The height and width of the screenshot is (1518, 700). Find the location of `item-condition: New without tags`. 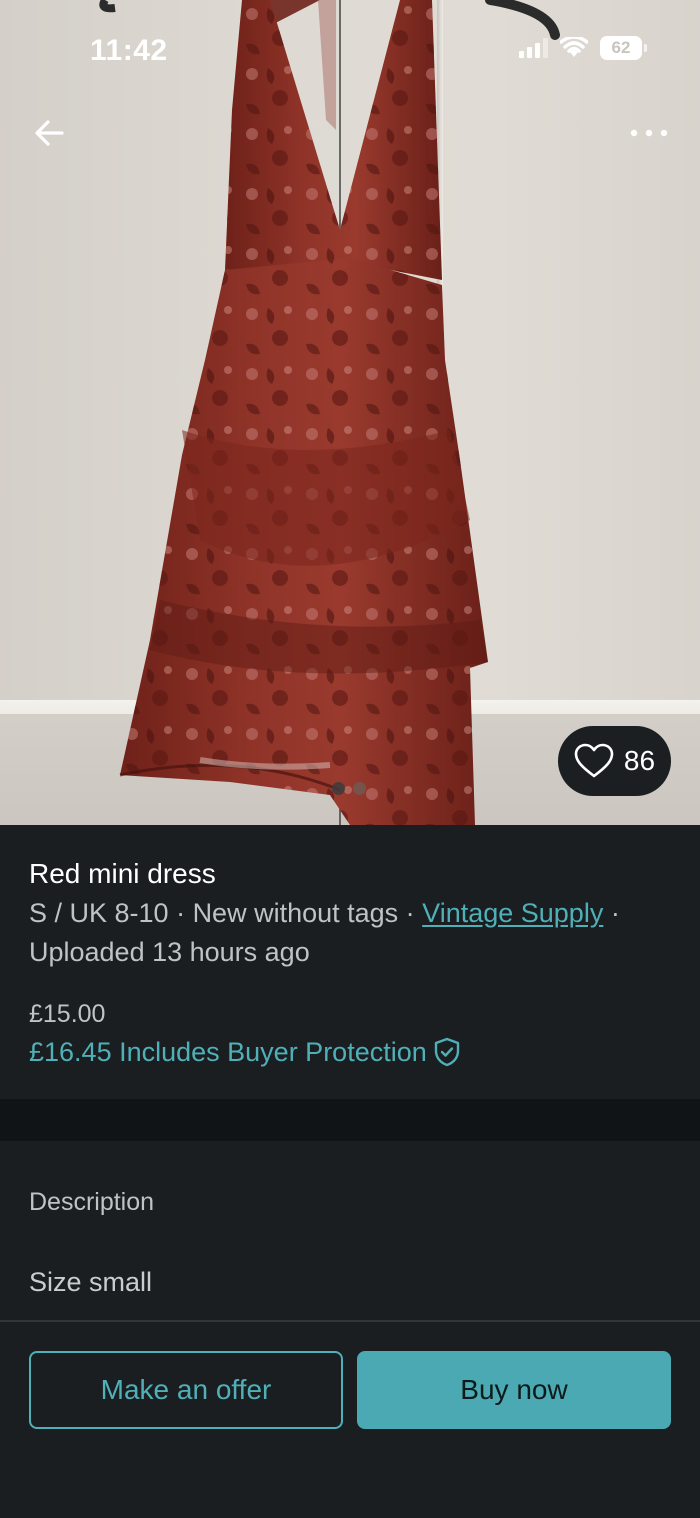

item-condition: New without tags is located at coordinates (295, 913).